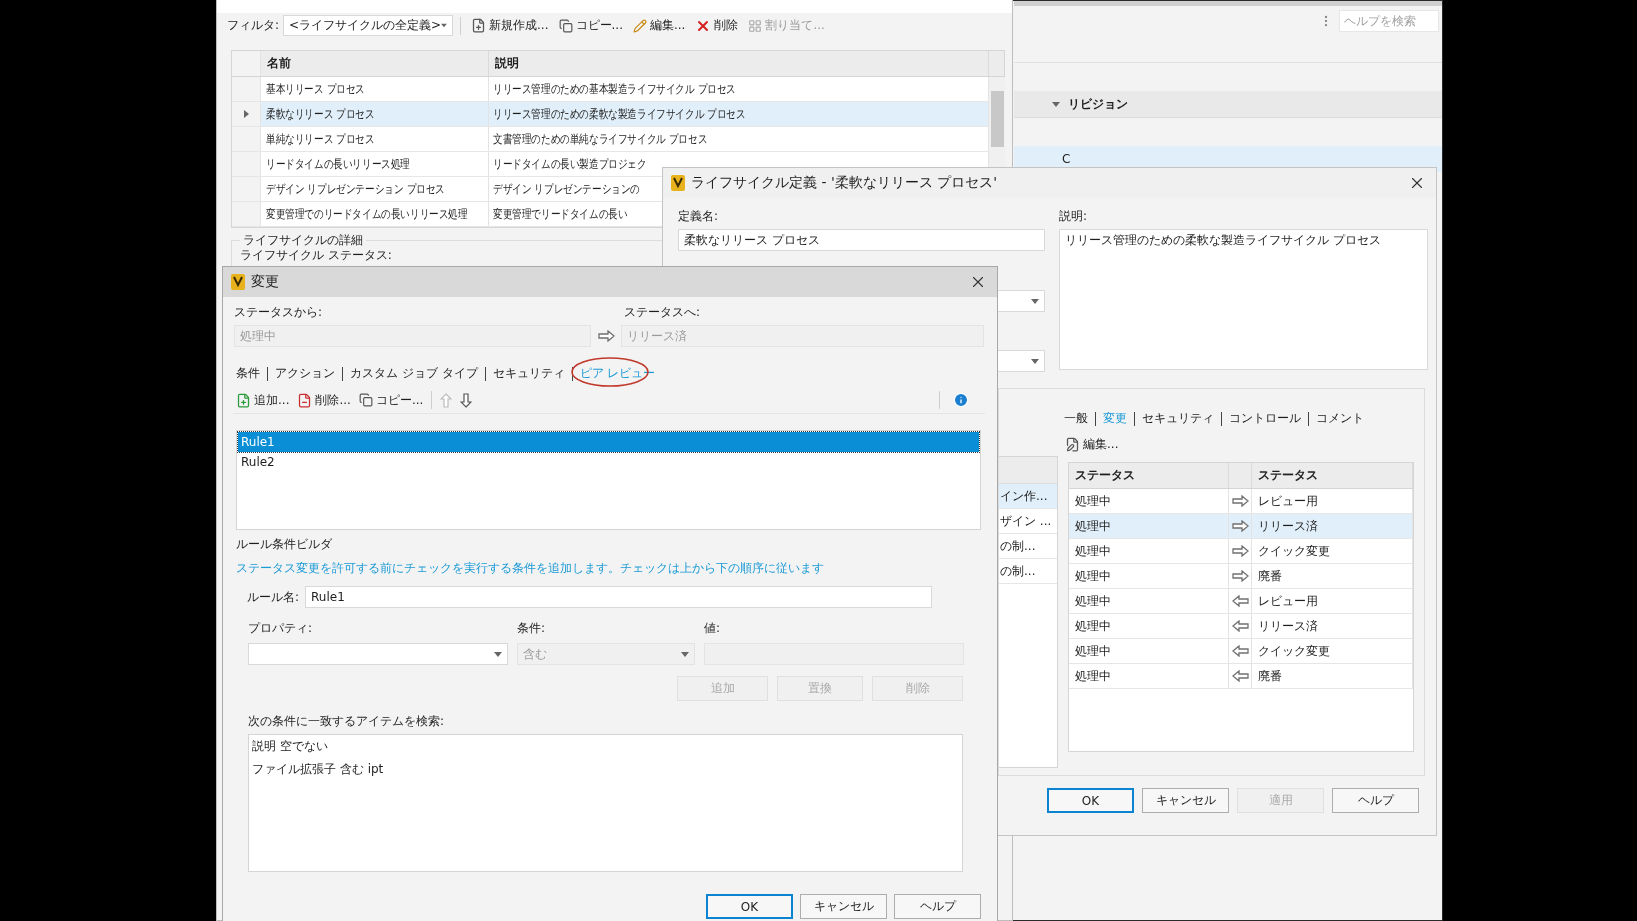 This screenshot has height=921, width=1637. I want to click on description-field: リリース管理のための柔軟な製造ライフサイクル プロセス, so click(1243, 299).